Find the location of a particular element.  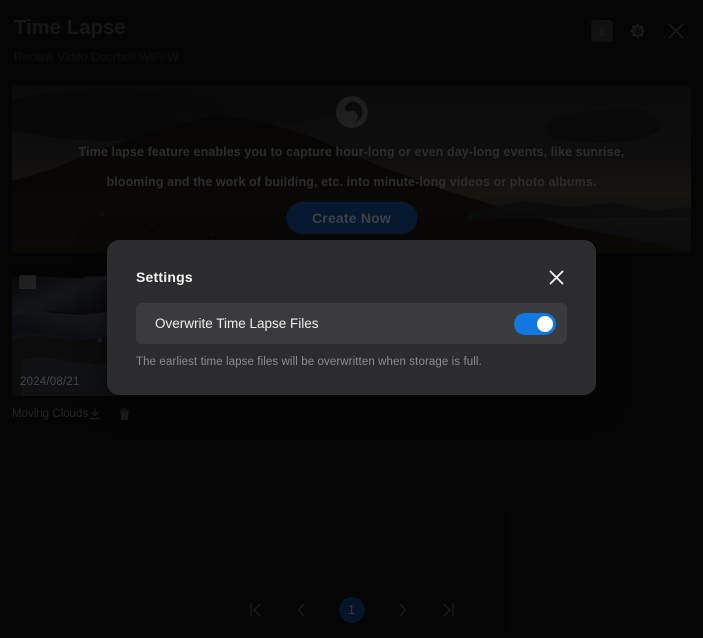

toggle-knob is located at coordinates (545, 323).